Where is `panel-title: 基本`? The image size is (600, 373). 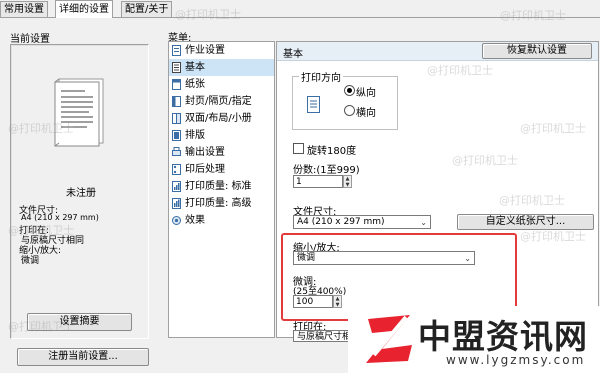 panel-title: 基本 is located at coordinates (293, 54).